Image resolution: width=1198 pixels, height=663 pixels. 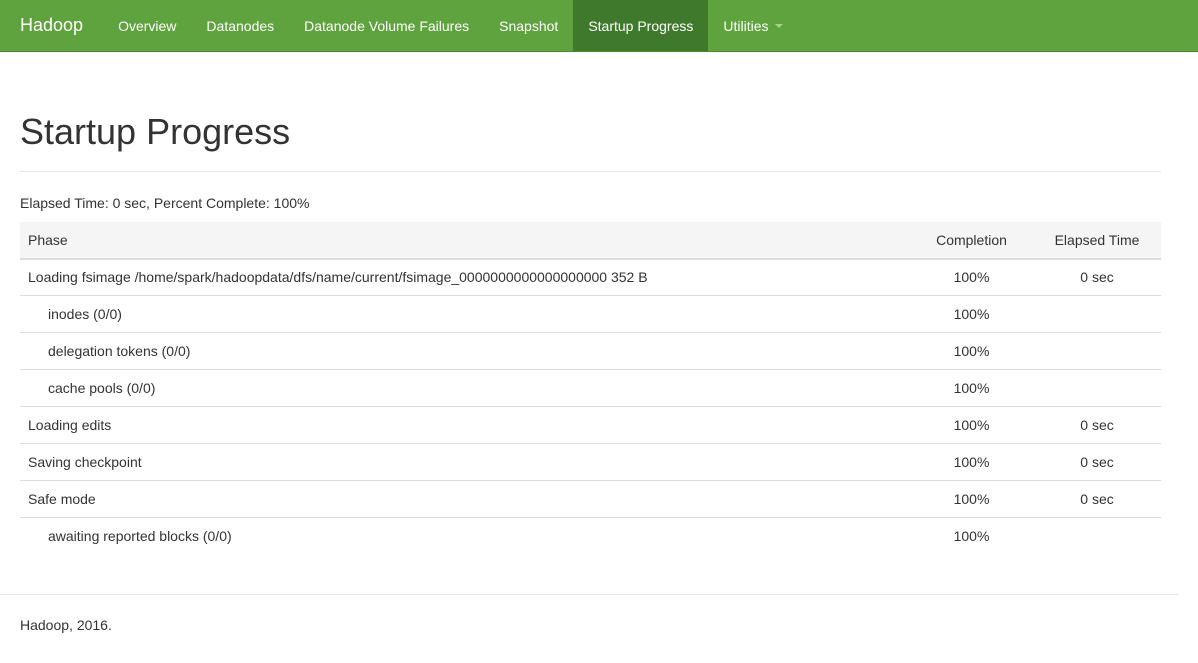 I want to click on table-row: cache pools (0/0) 100%, so click(x=590, y=388).